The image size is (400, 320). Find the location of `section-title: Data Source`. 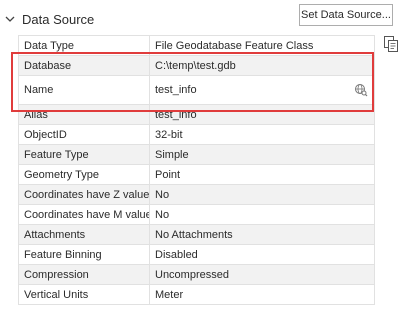

section-title: Data Source is located at coordinates (58, 19).